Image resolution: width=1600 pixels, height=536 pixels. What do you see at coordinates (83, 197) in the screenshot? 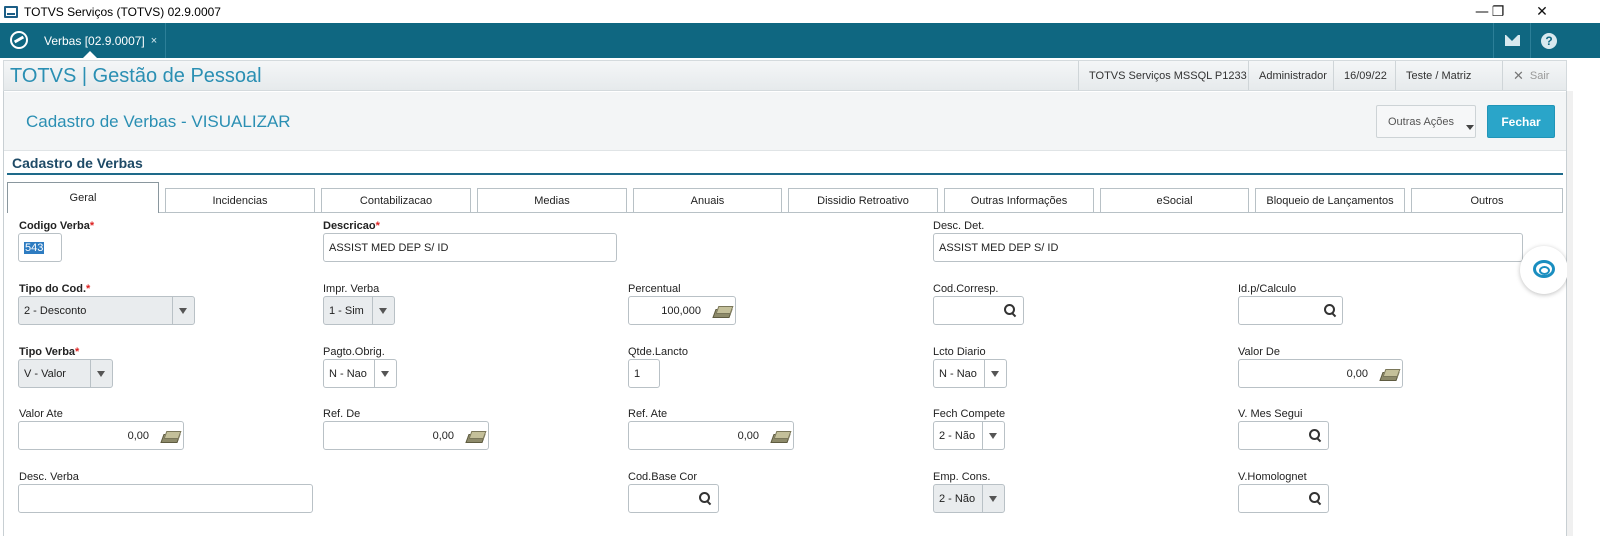
I see `tab-geral: Geral` at bounding box center [83, 197].